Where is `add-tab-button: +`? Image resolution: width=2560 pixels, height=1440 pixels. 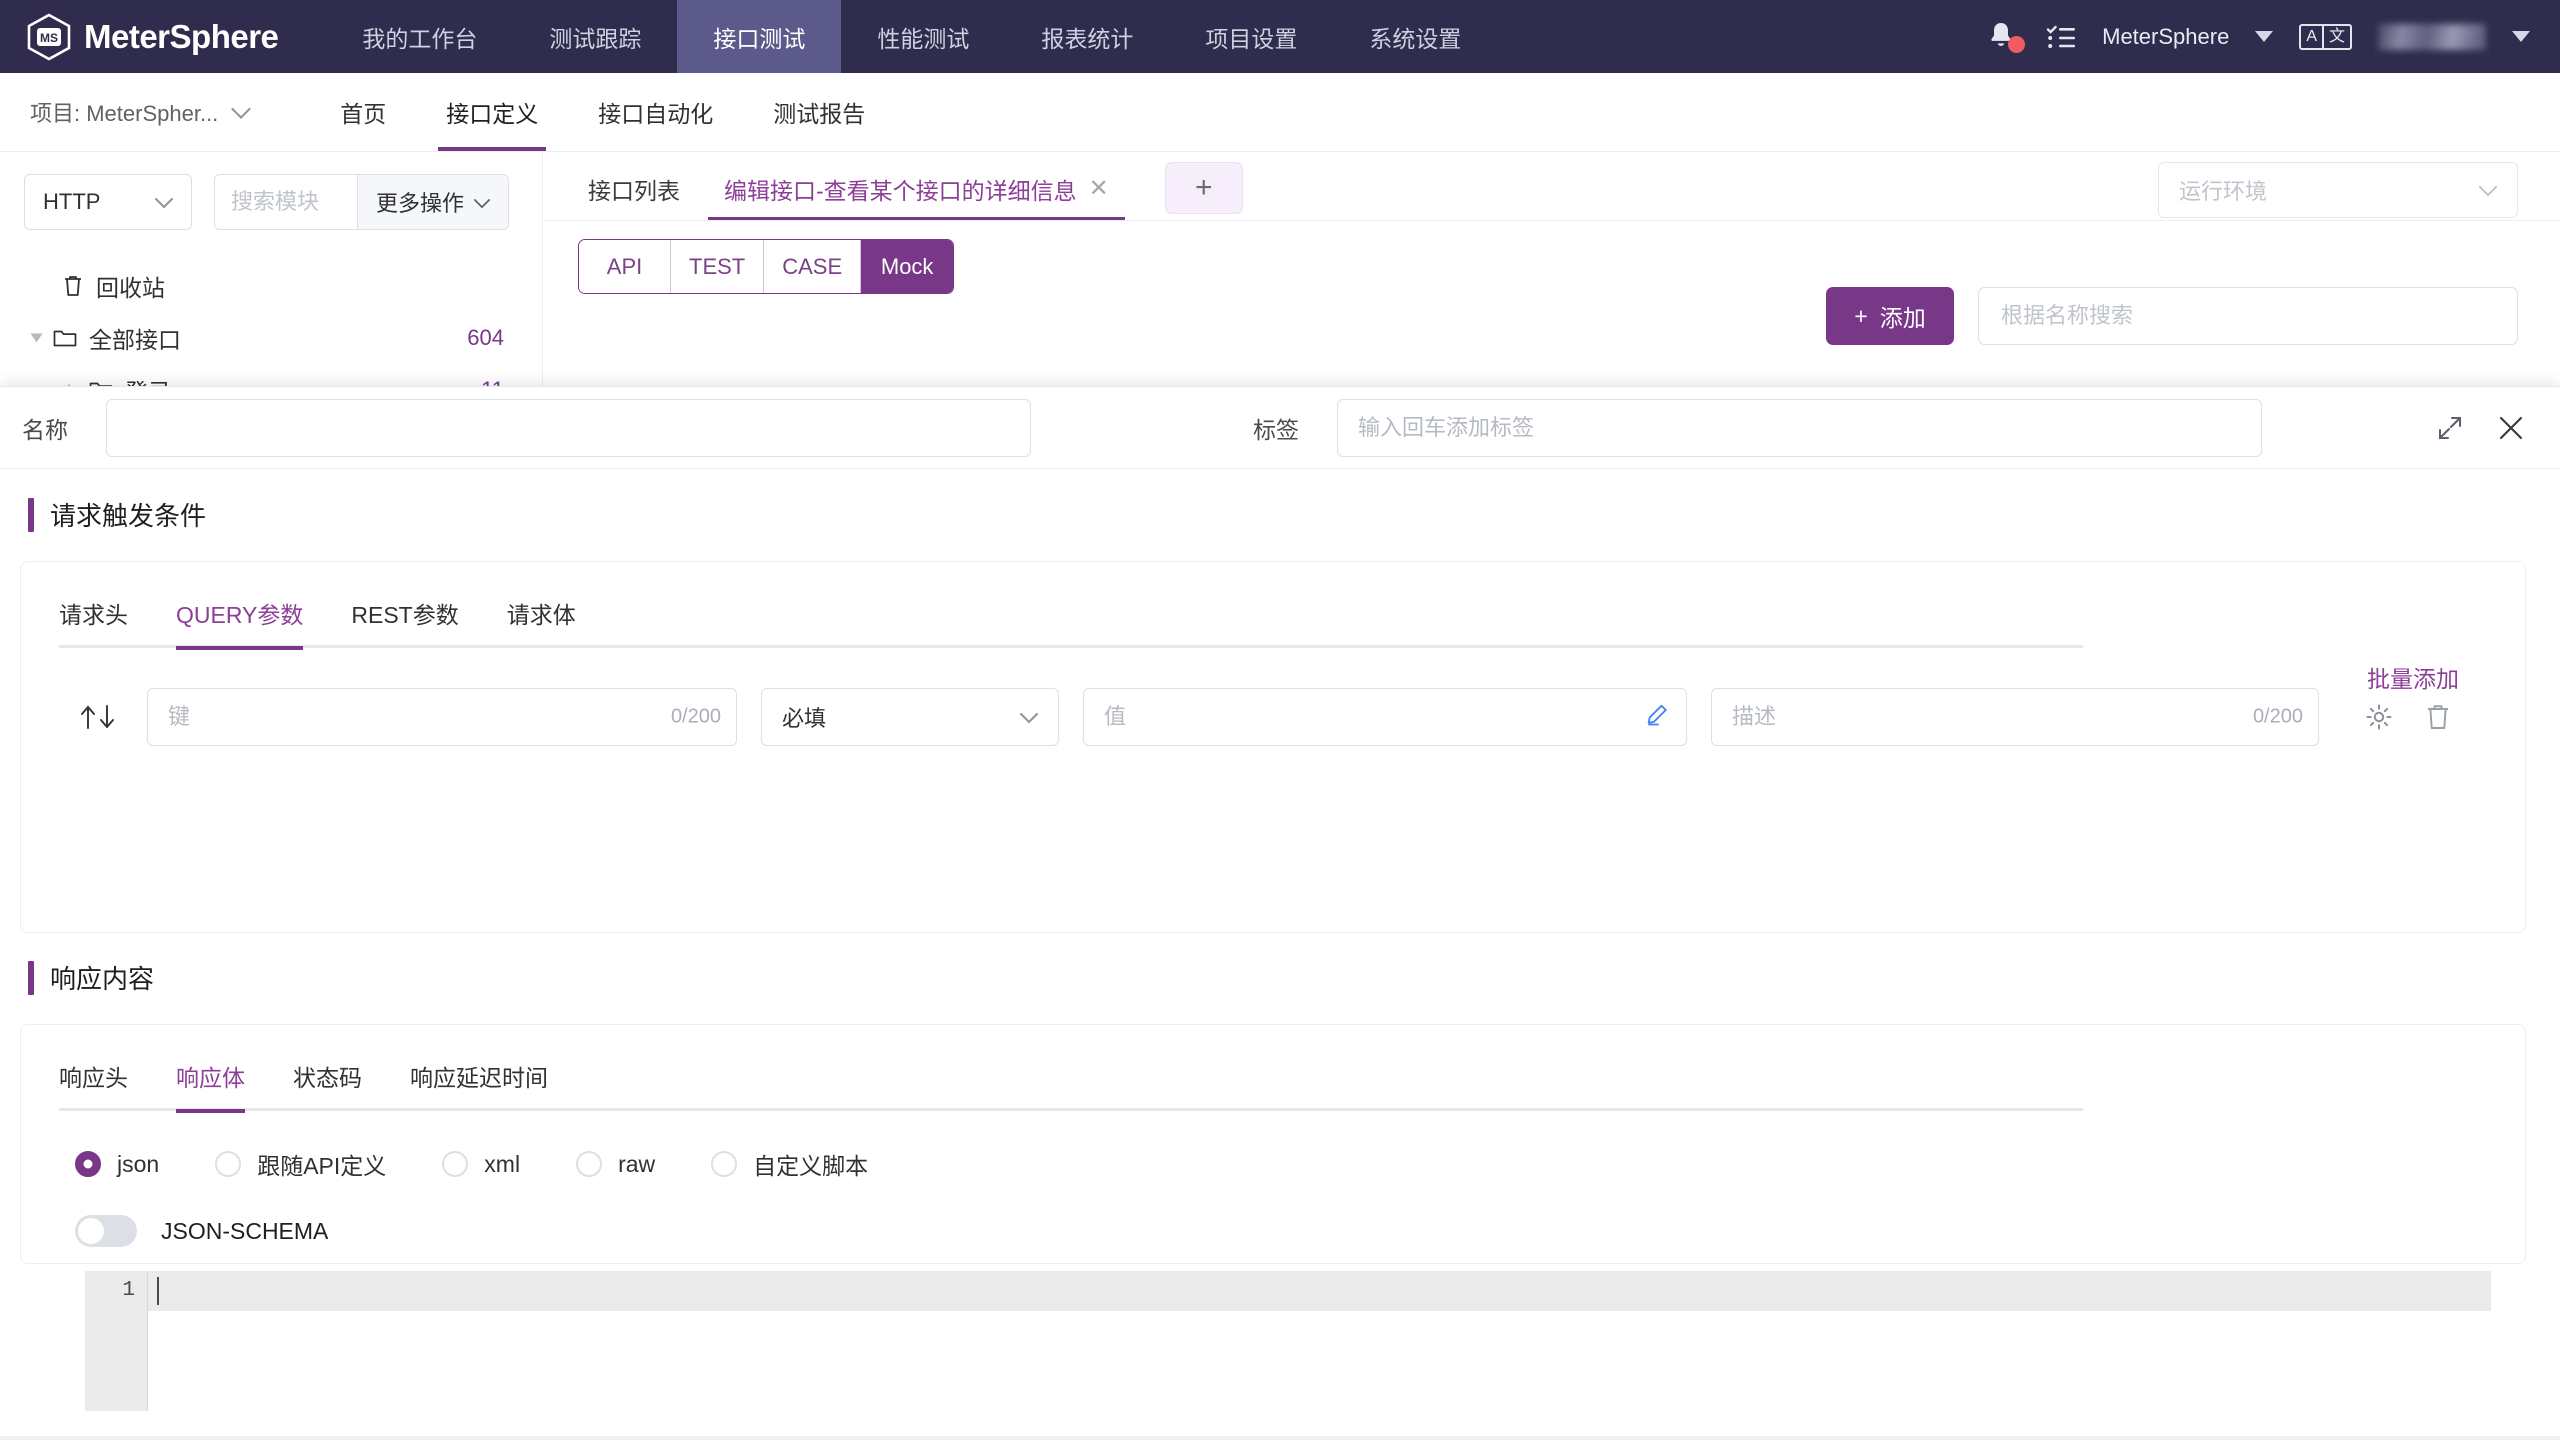
add-tab-button: + is located at coordinates (1203, 188).